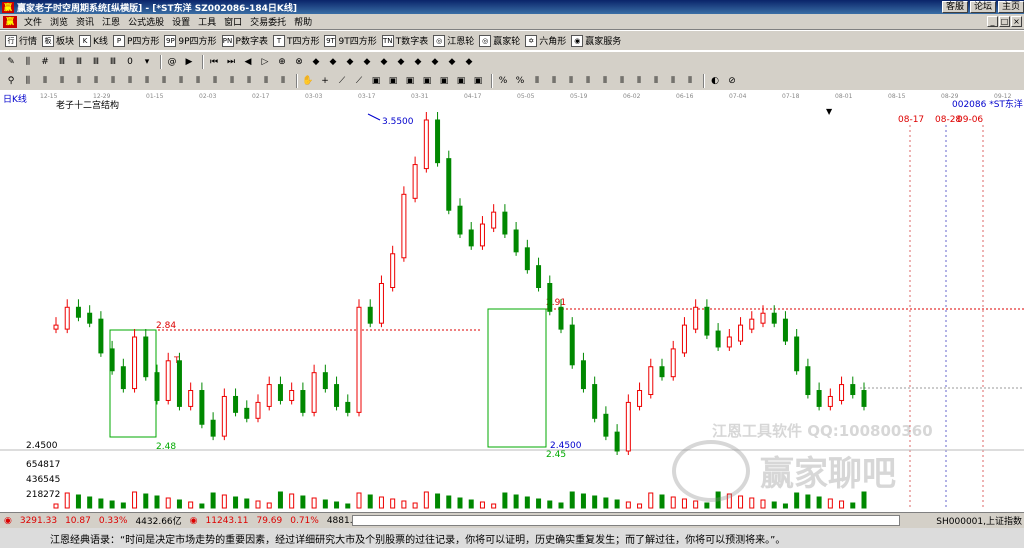  What do you see at coordinates (93, 40) in the screenshot?
I see `toolbar-kline-button: K K线` at bounding box center [93, 40].